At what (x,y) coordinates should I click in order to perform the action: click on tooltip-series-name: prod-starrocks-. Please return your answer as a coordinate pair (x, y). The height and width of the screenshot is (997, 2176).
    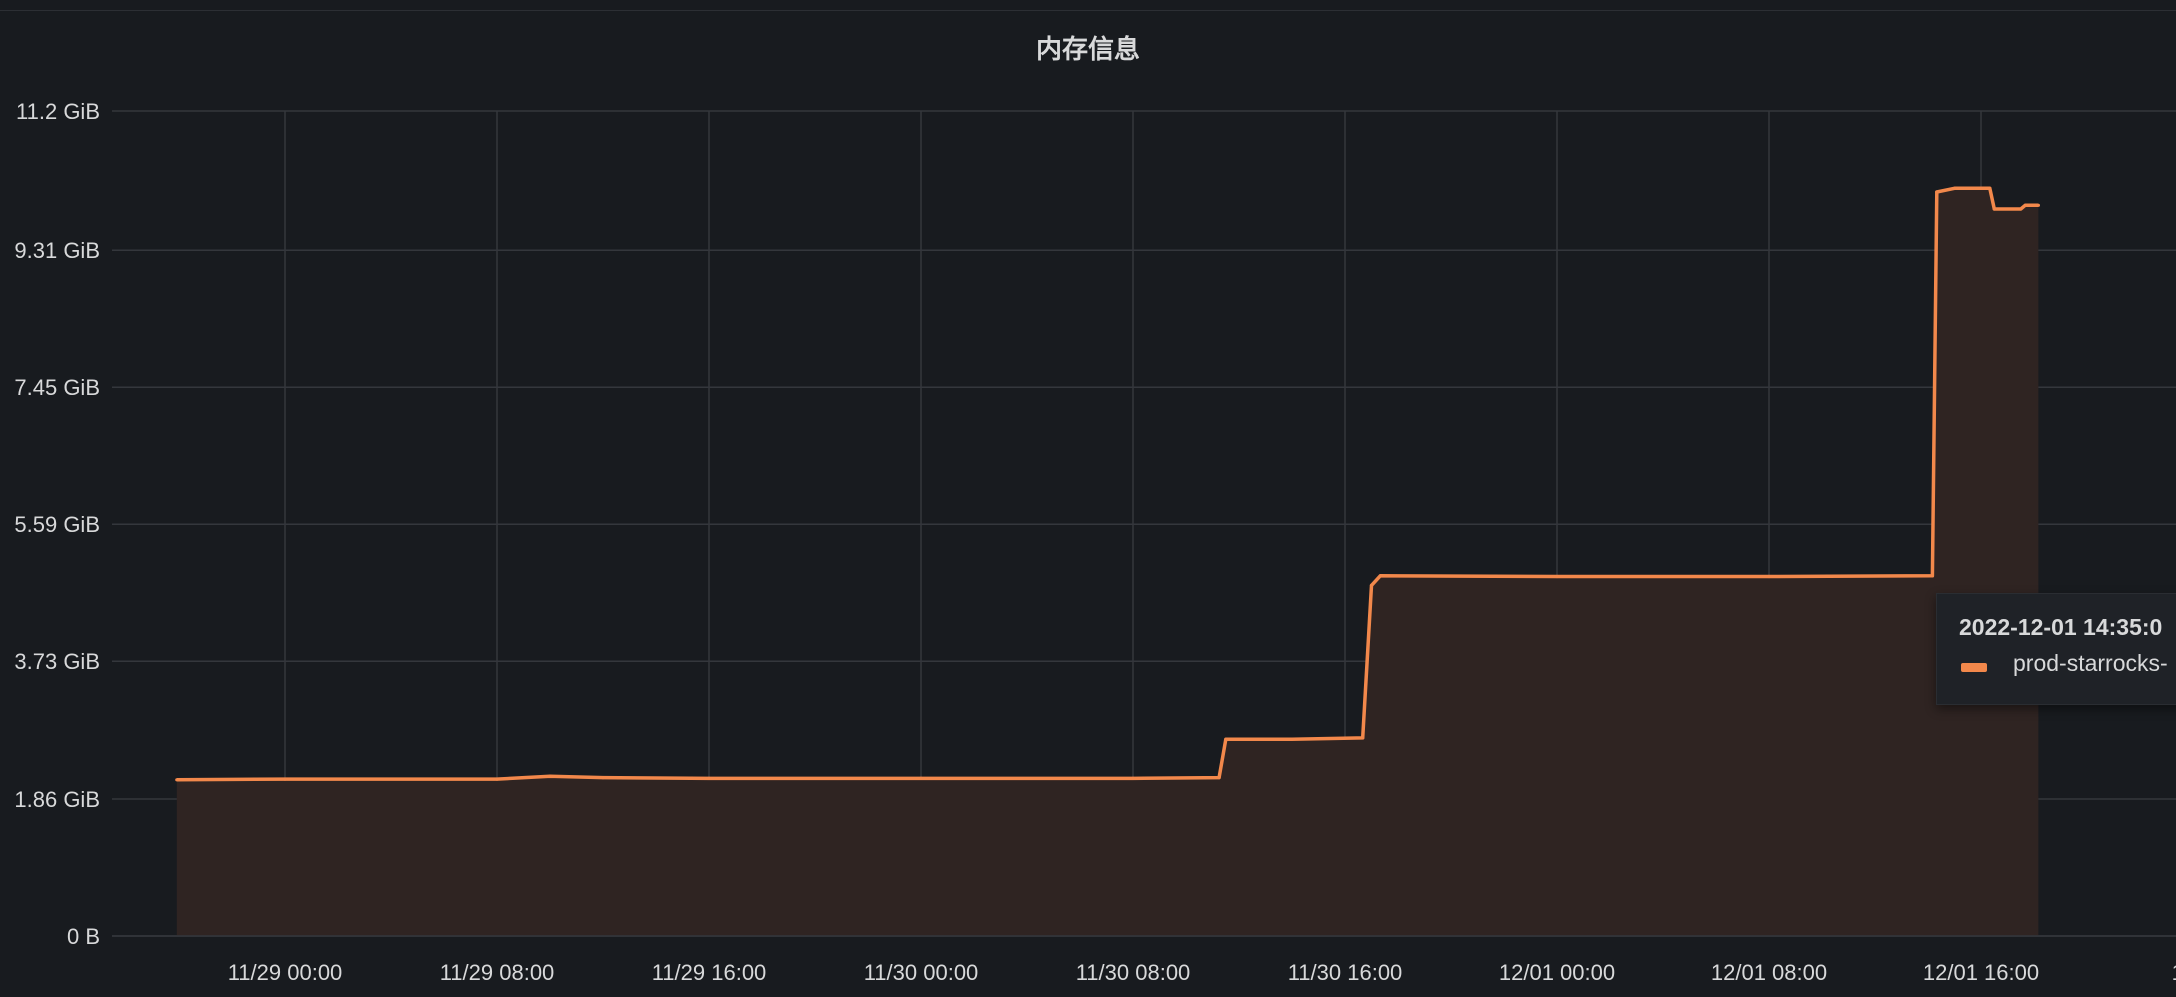
    Looking at the image, I should click on (2090, 663).